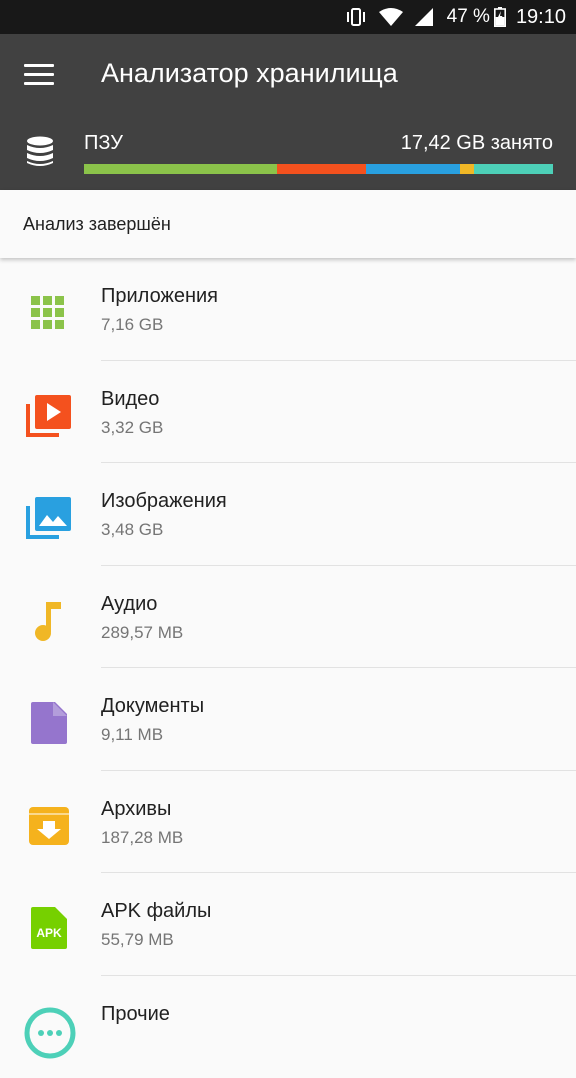 The height and width of the screenshot is (1078, 576). What do you see at coordinates (468, 17) in the screenshot?
I see `battery-percent: 47 %` at bounding box center [468, 17].